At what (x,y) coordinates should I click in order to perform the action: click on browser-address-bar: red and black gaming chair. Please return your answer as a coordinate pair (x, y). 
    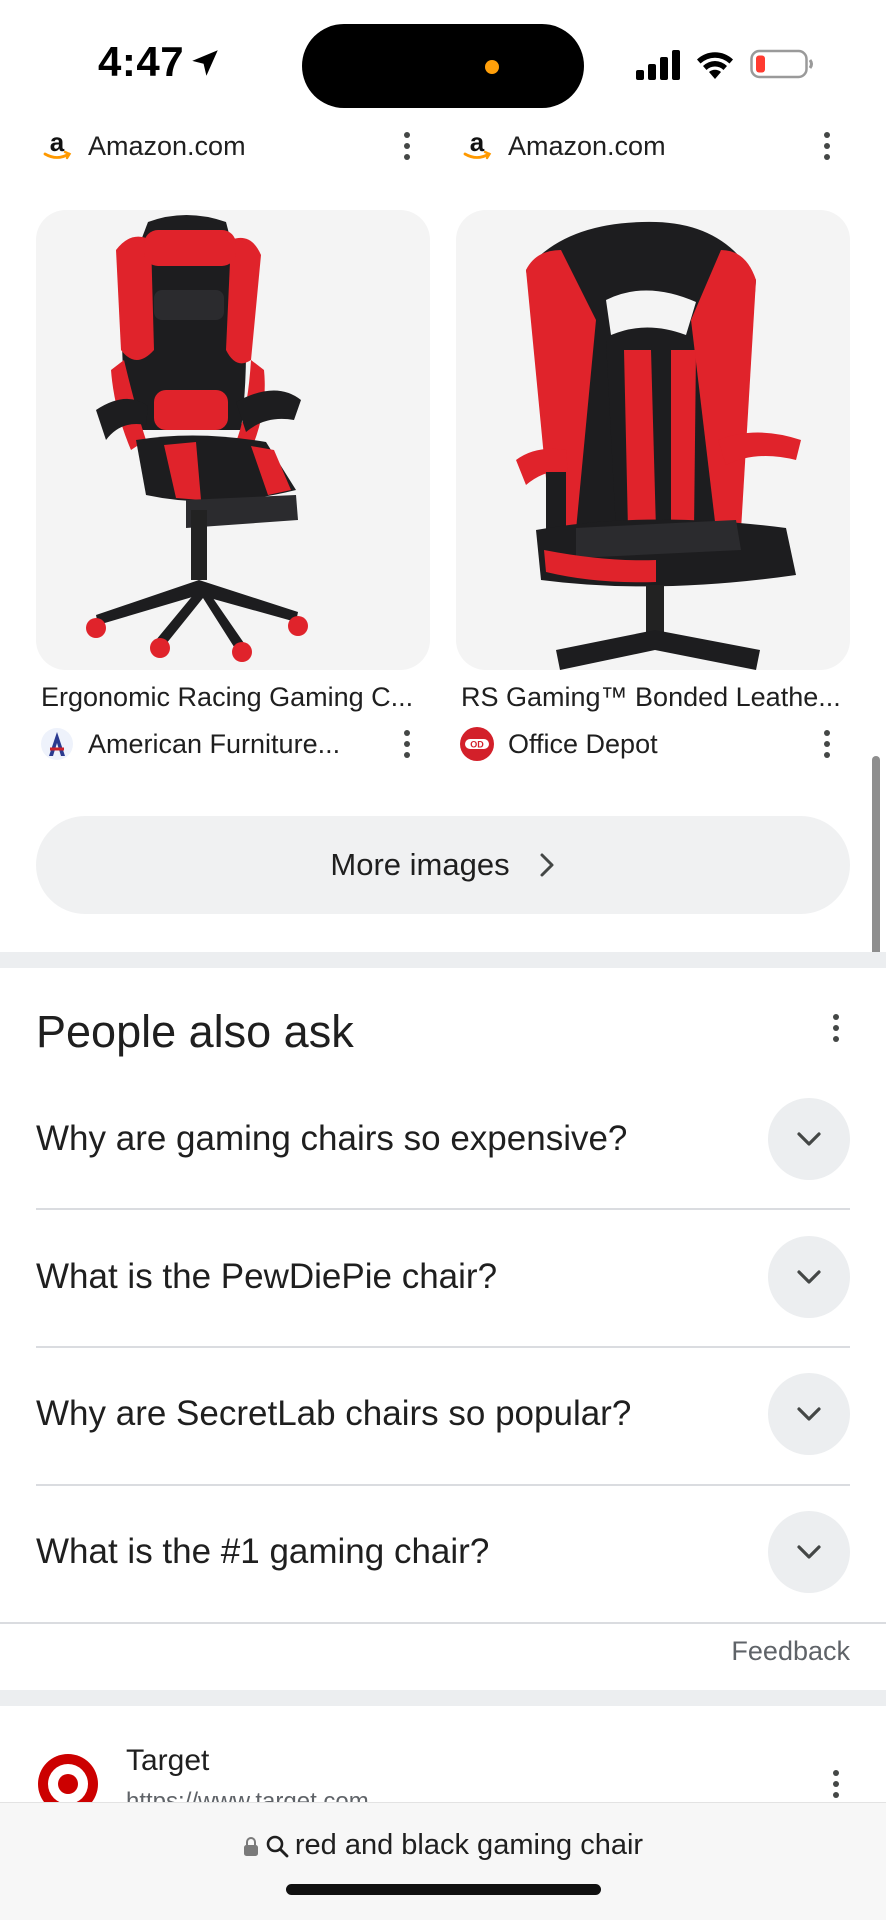
    Looking at the image, I should click on (443, 1861).